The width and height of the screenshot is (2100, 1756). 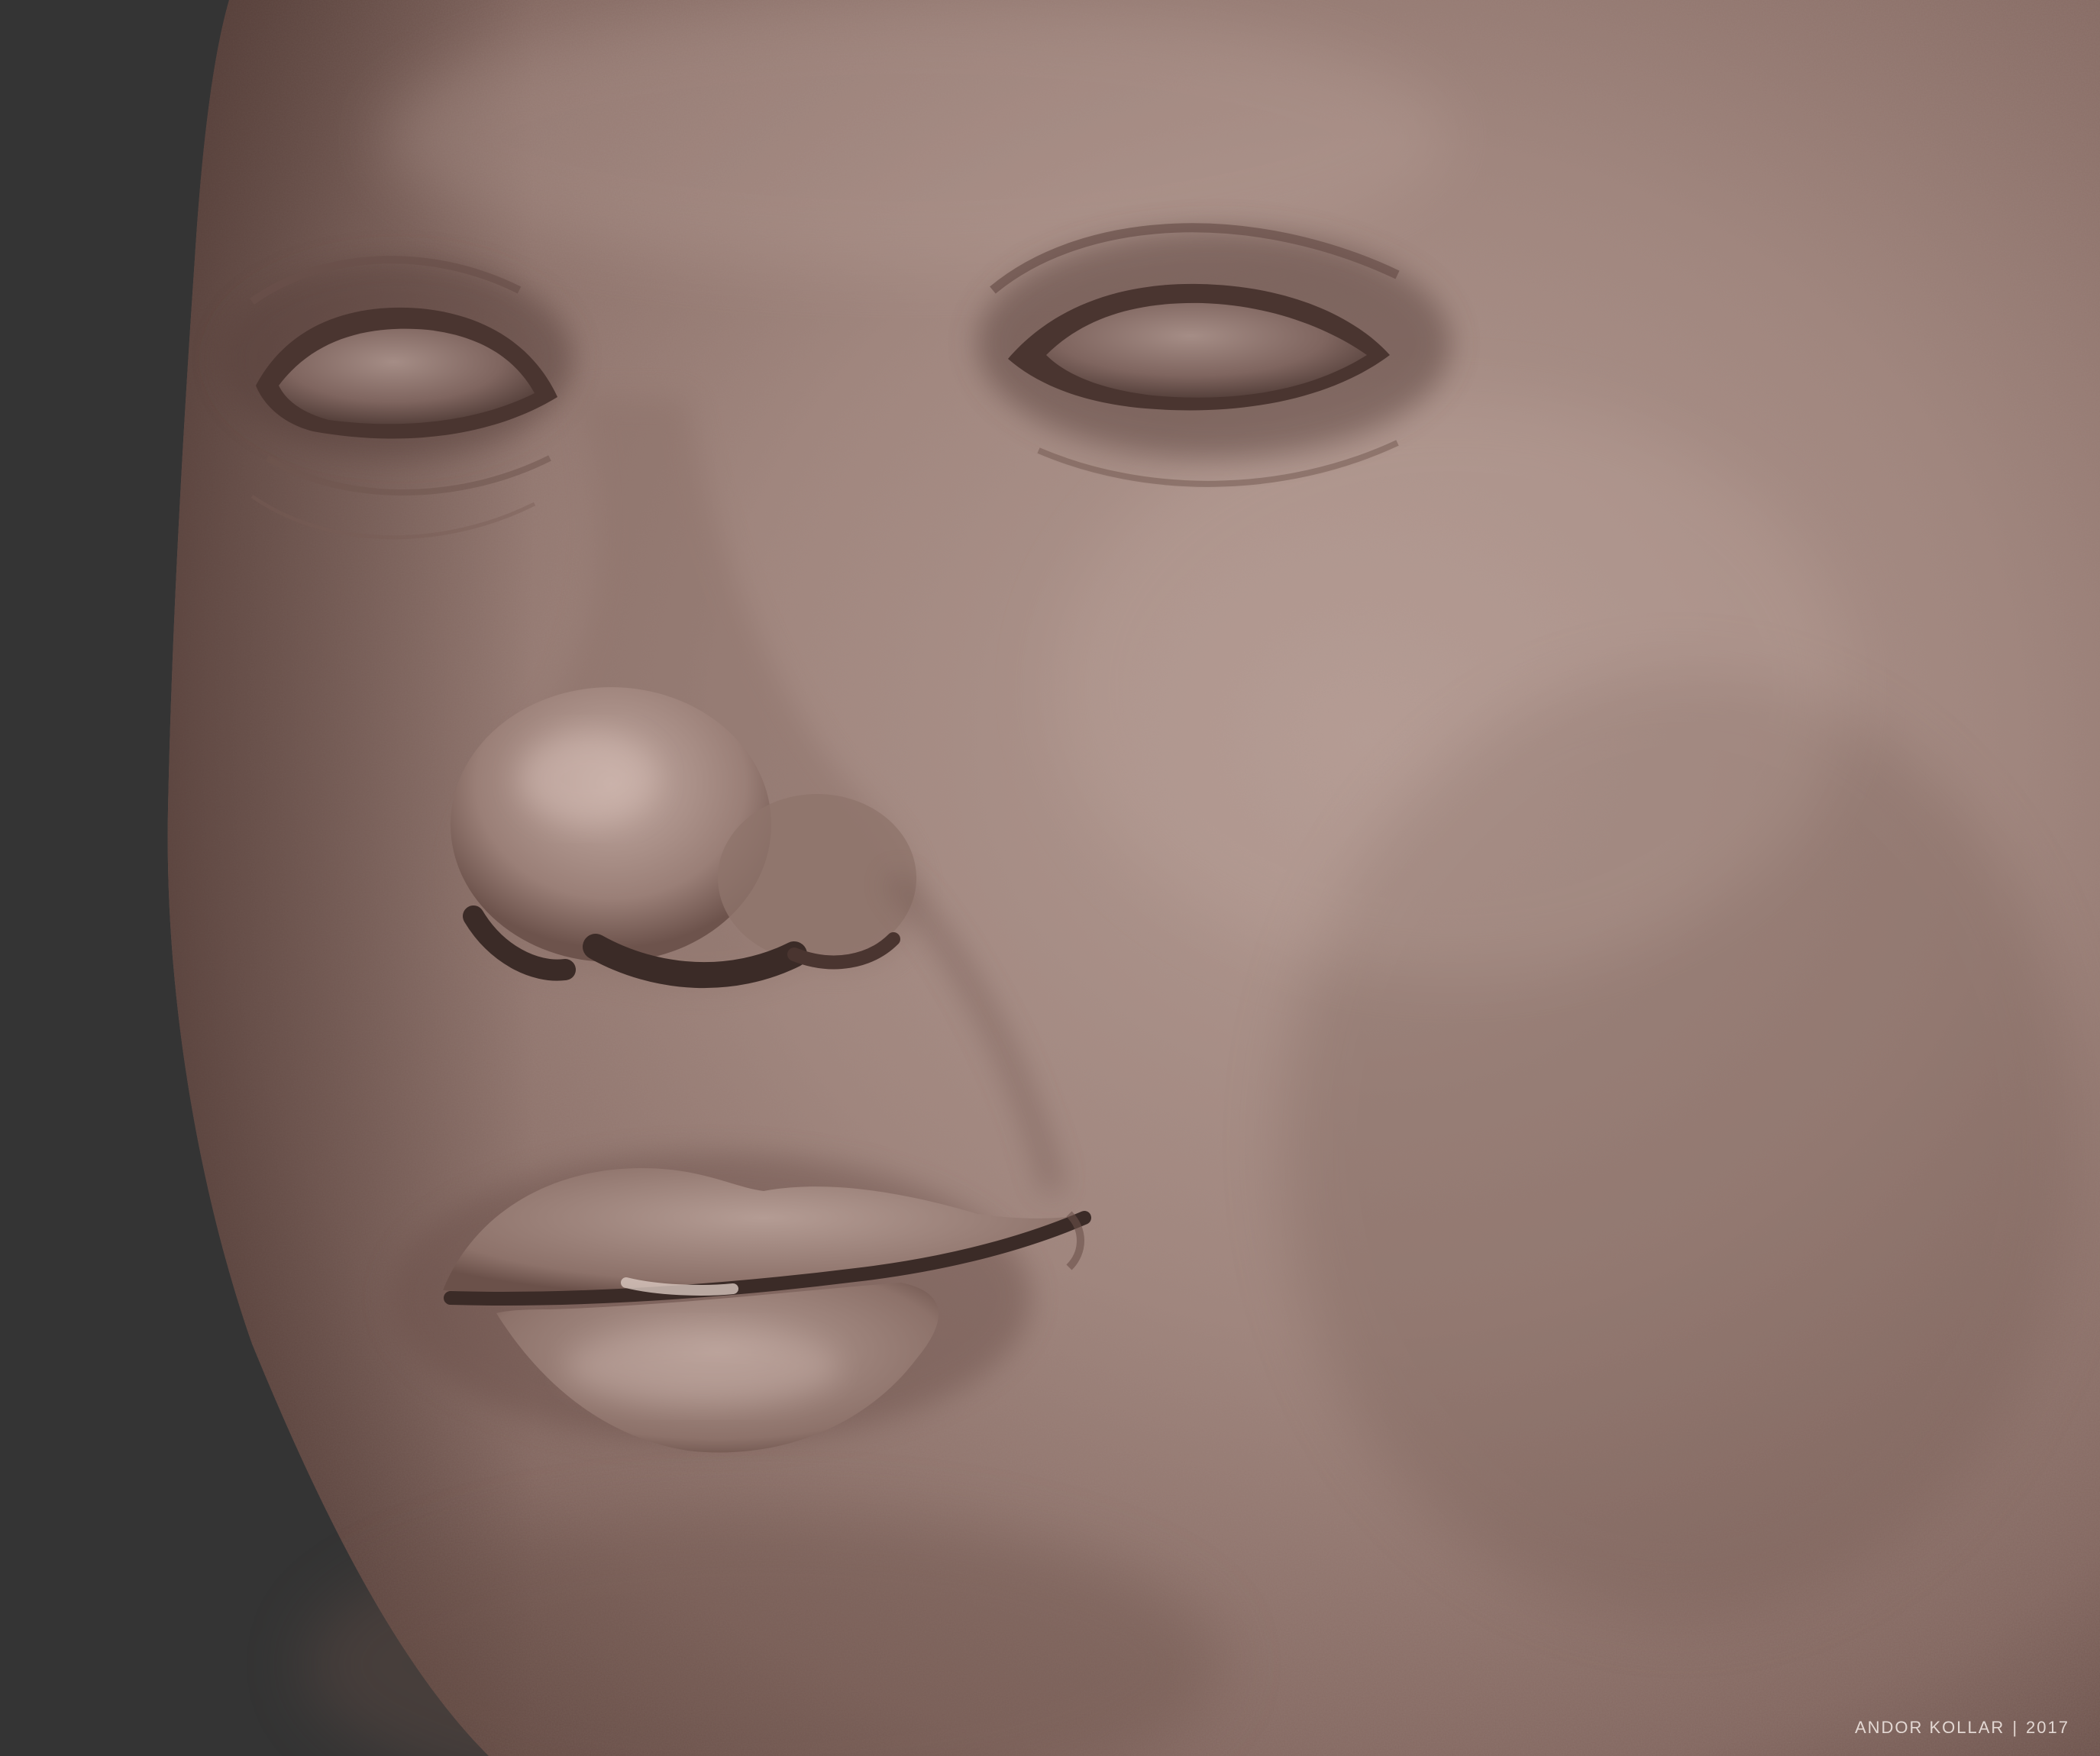 What do you see at coordinates (916, 137) in the screenshot?
I see `forehead-highlight` at bounding box center [916, 137].